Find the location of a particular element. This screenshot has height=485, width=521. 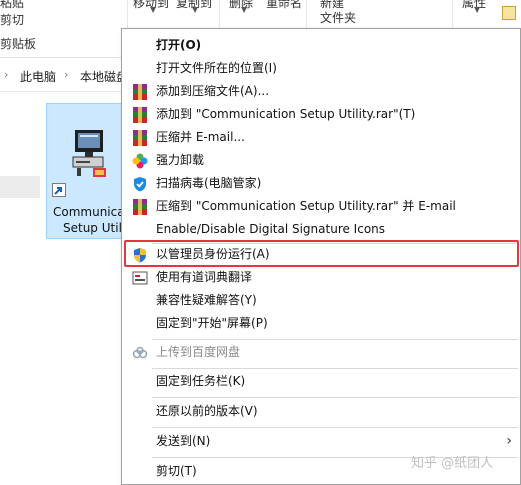

menu-item-label: 打开文件所在的位置(I) is located at coordinates (216, 68).